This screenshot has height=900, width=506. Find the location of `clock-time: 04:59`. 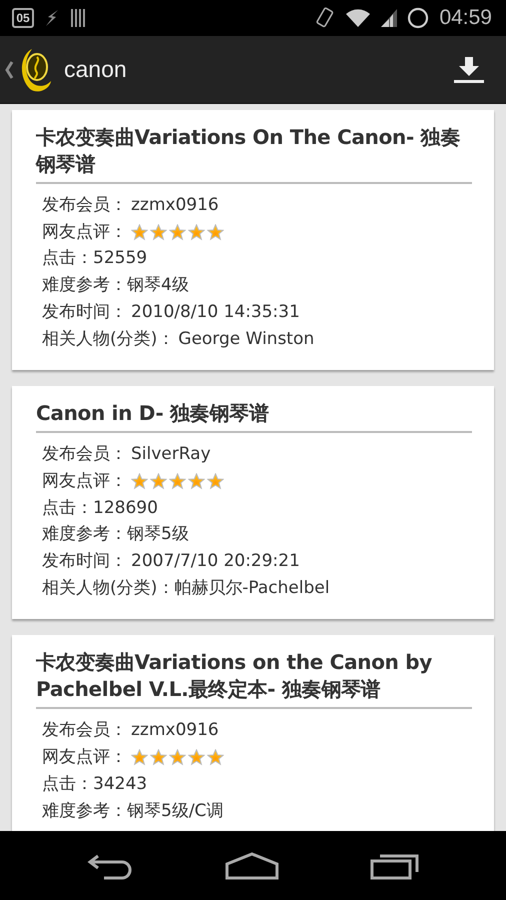

clock-time: 04:59 is located at coordinates (465, 18).